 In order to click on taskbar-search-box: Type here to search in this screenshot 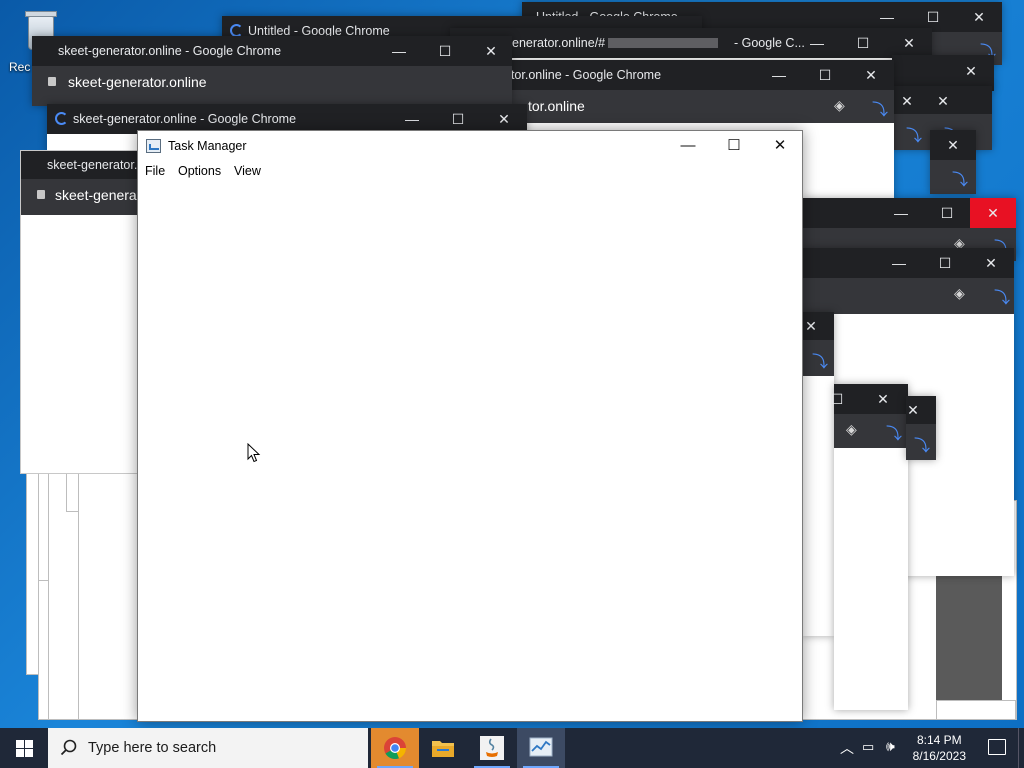, I will do `click(208, 748)`.